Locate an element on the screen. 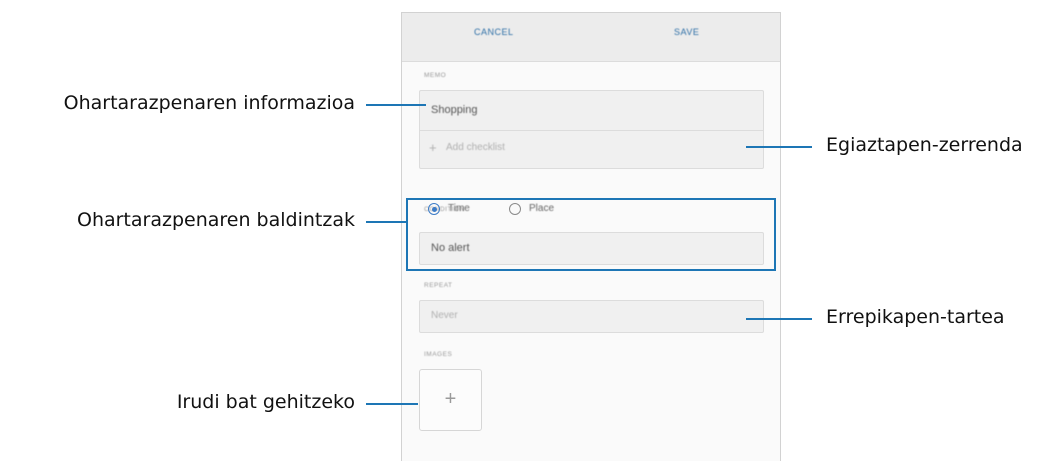  plus-icon: + is located at coordinates (450, 399).